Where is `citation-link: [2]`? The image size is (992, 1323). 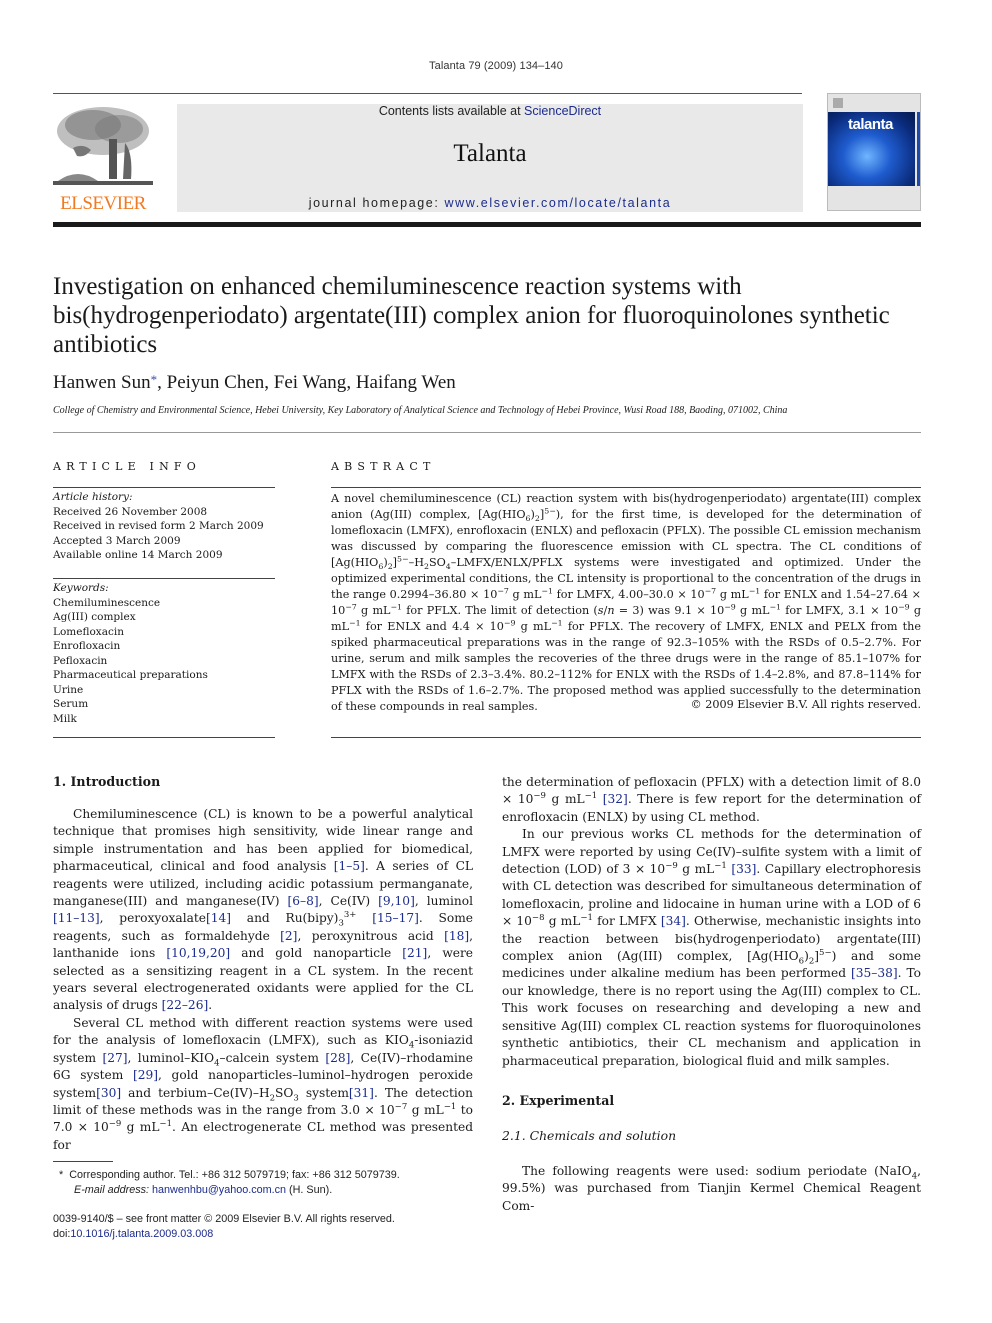
citation-link: [2] is located at coordinates (288, 936).